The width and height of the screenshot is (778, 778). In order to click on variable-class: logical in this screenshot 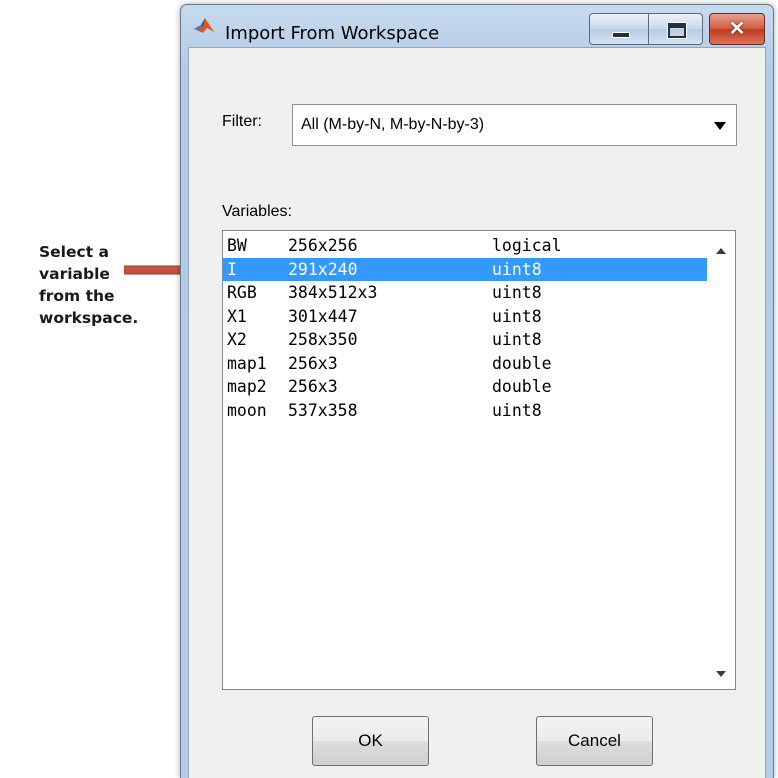, I will do `click(527, 245)`.